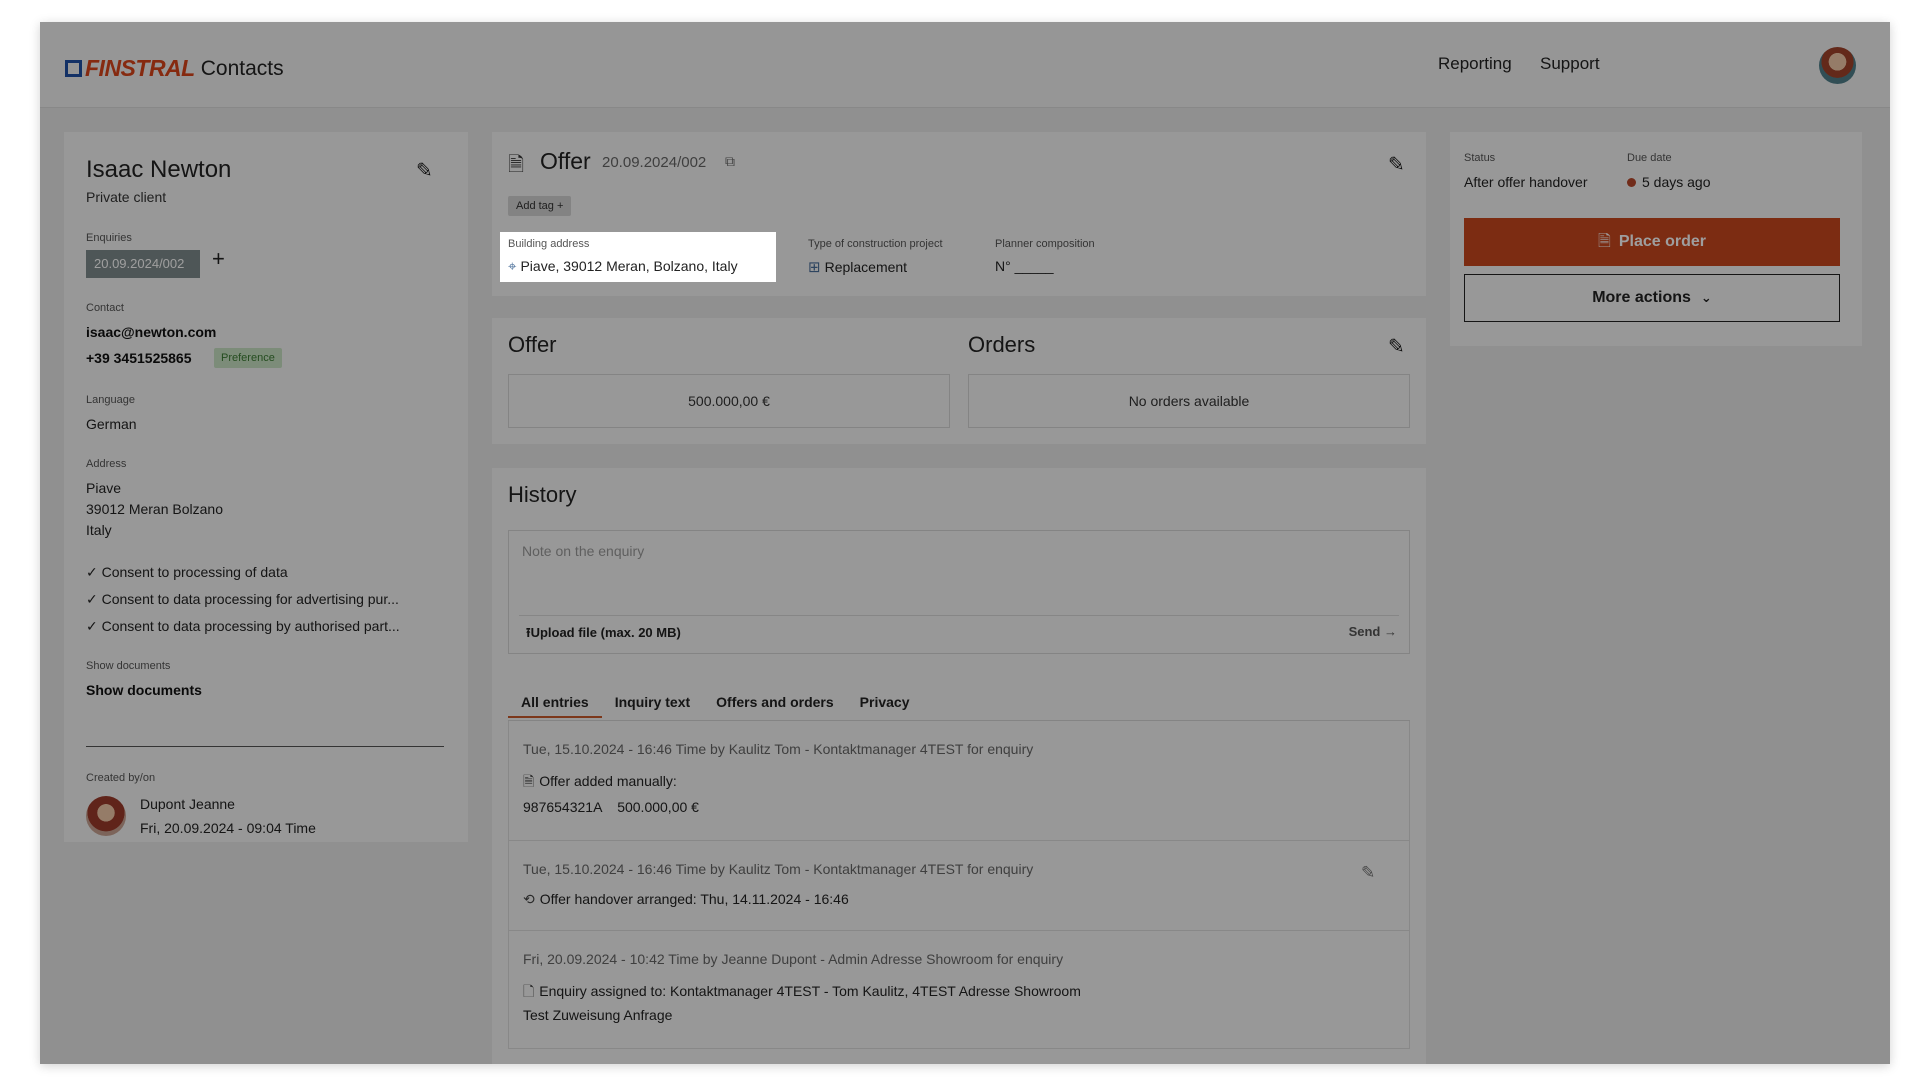 Image resolution: width=1920 pixels, height=1080 pixels. What do you see at coordinates (121, 778) in the screenshot?
I see `created-label: Created by/on` at bounding box center [121, 778].